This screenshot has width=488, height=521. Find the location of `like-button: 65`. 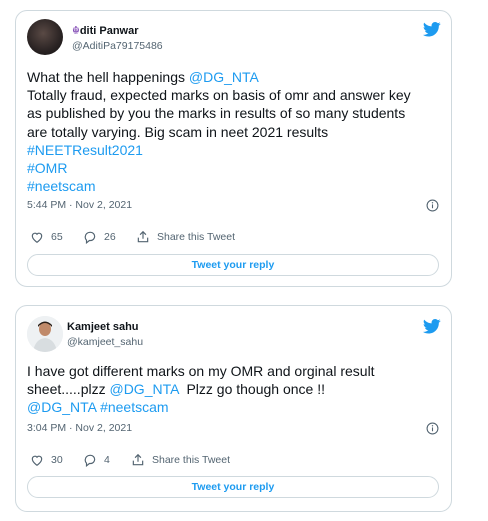

like-button: 65 is located at coordinates (46, 237).